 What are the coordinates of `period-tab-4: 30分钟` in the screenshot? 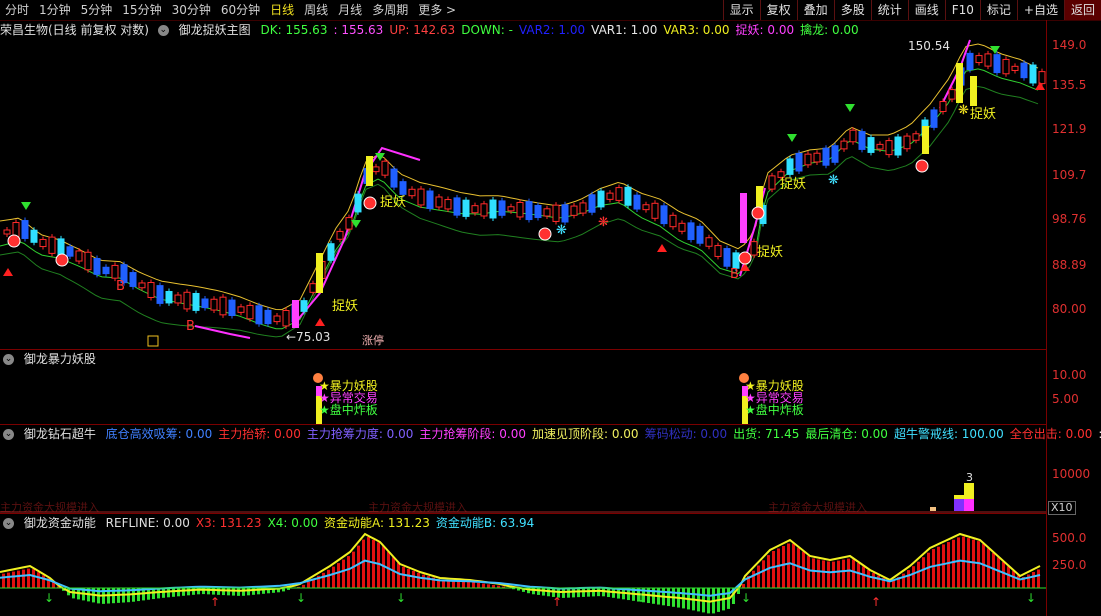 It's located at (191, 10).